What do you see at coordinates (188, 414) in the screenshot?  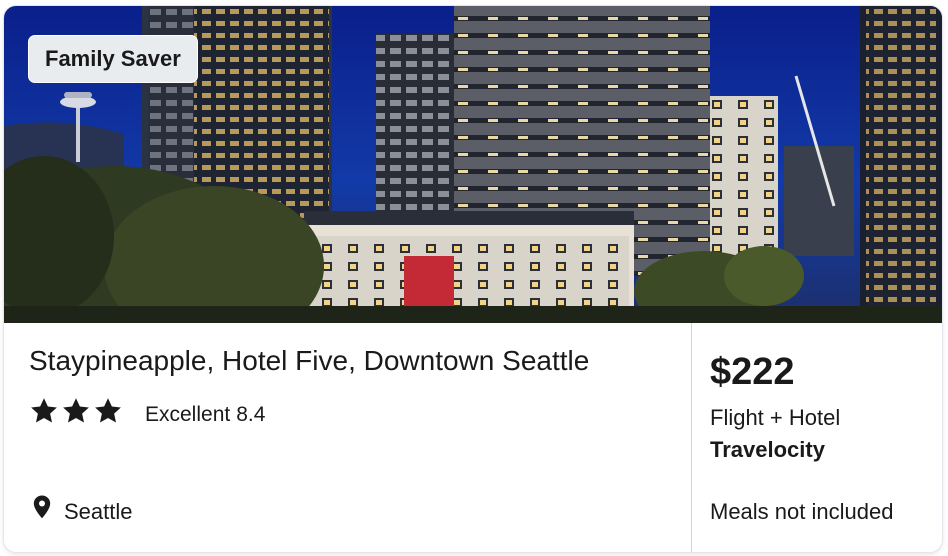 I see `rating-label: Excellent` at bounding box center [188, 414].